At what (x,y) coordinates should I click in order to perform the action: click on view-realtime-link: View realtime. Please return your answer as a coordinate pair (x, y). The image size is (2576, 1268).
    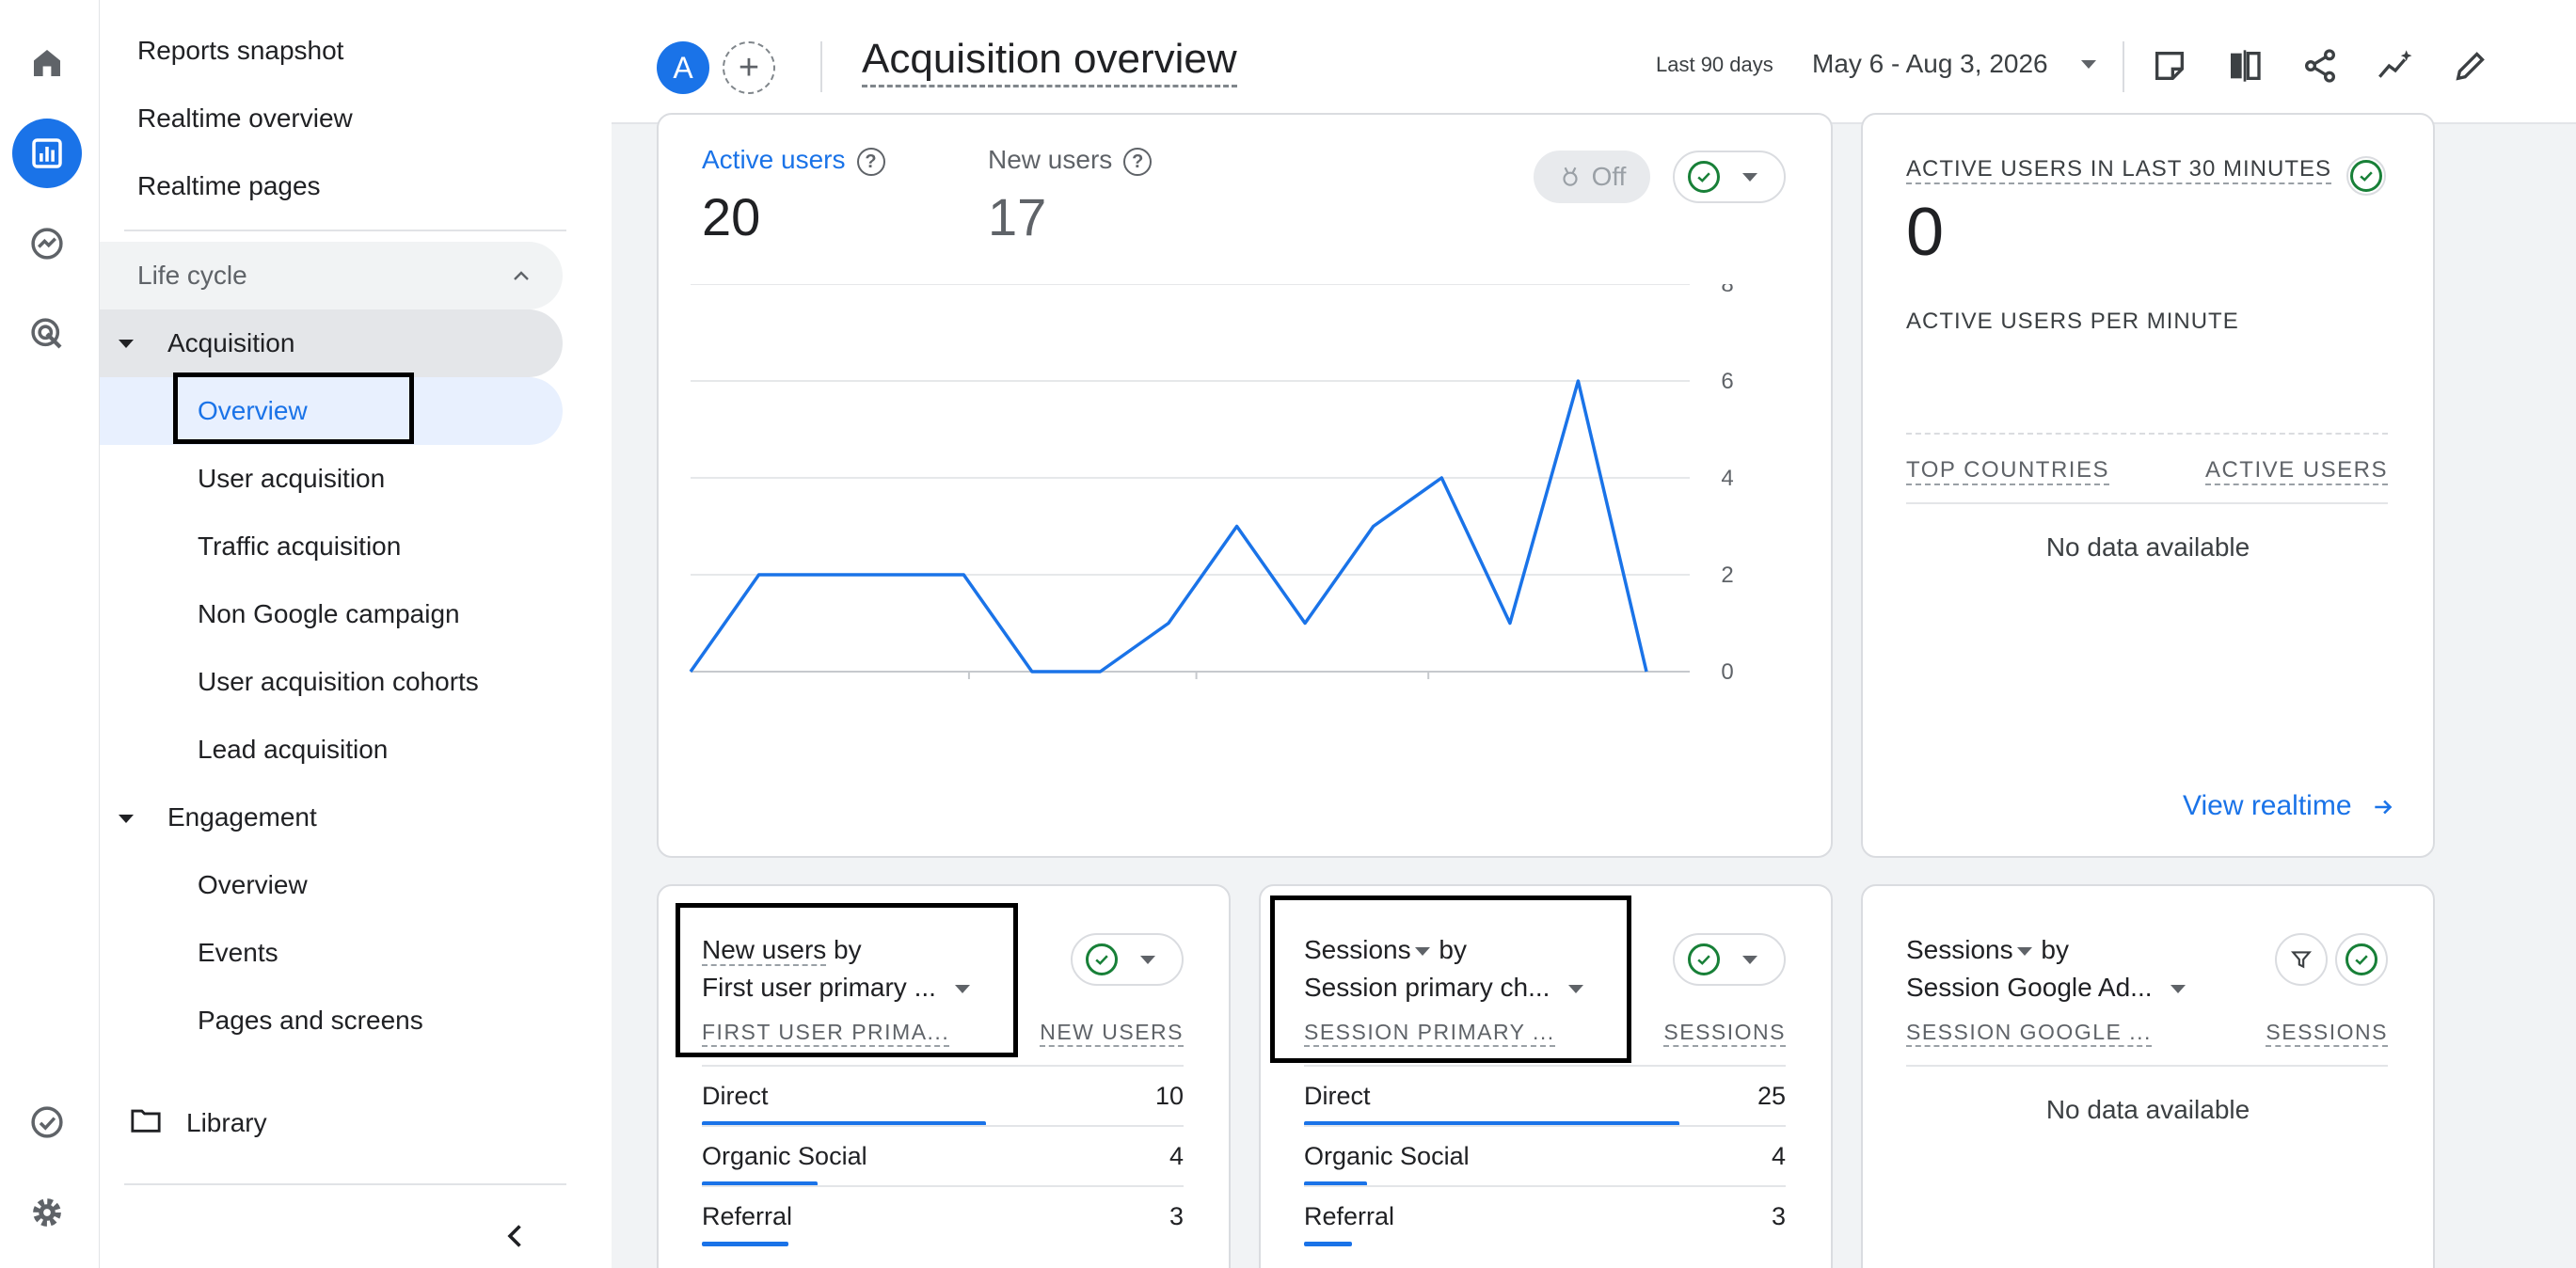
    Looking at the image, I should click on (2290, 806).